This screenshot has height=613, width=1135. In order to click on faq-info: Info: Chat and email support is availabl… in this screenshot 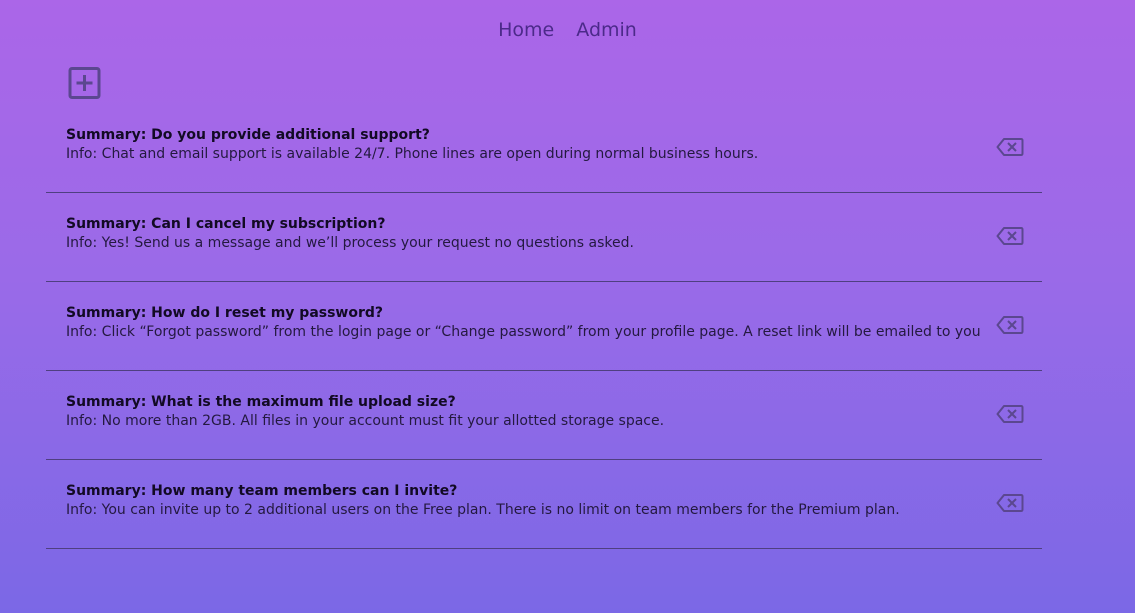, I will do `click(412, 154)`.